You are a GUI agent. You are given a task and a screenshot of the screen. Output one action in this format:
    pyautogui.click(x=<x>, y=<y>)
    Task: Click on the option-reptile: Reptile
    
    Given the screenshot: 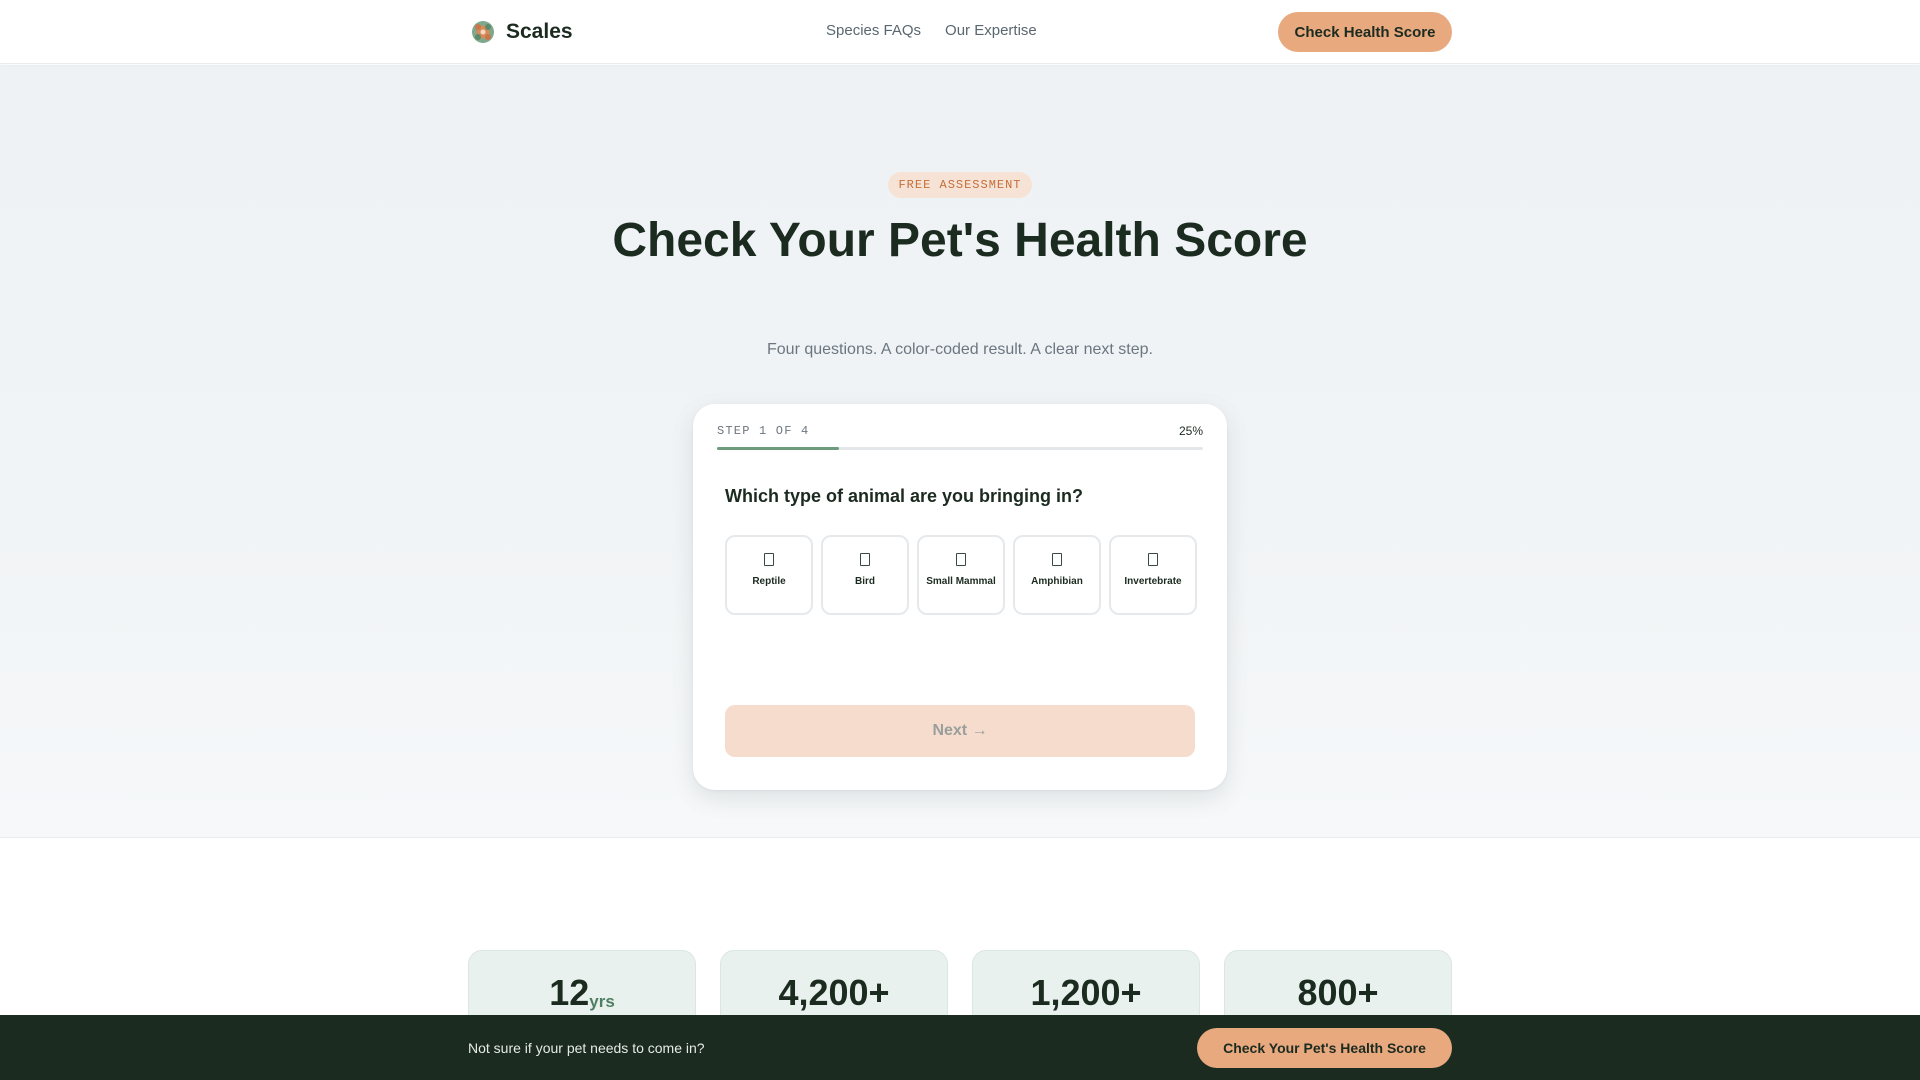 What is the action you would take?
    pyautogui.click(x=769, y=575)
    